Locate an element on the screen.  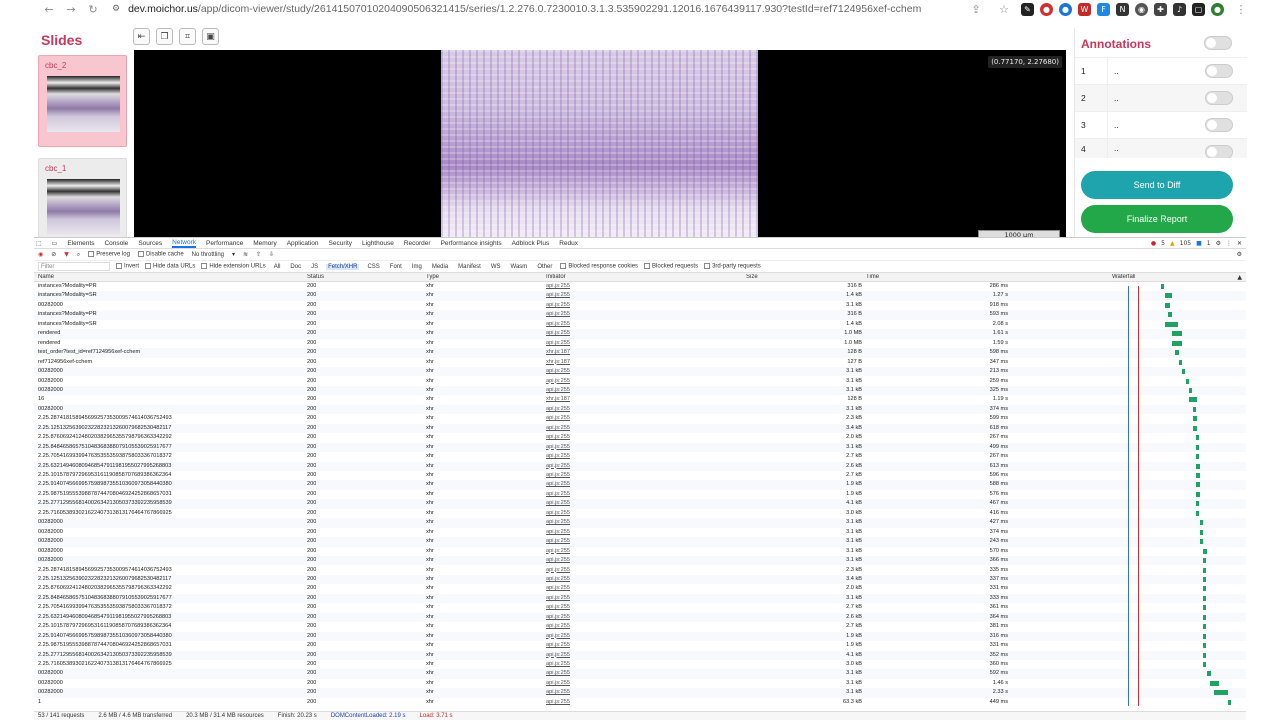
blocked-requests-checkbox: Blocked requests is located at coordinates (671, 266).